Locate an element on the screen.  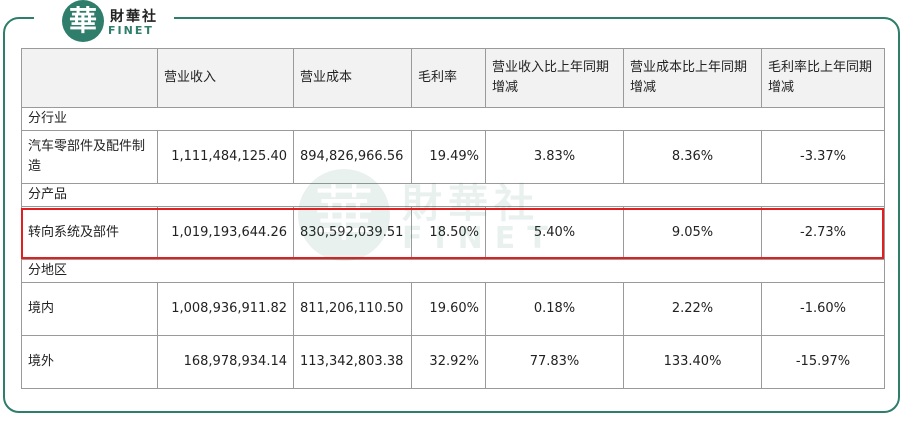
row-cost-change: 2.22% is located at coordinates (692, 309).